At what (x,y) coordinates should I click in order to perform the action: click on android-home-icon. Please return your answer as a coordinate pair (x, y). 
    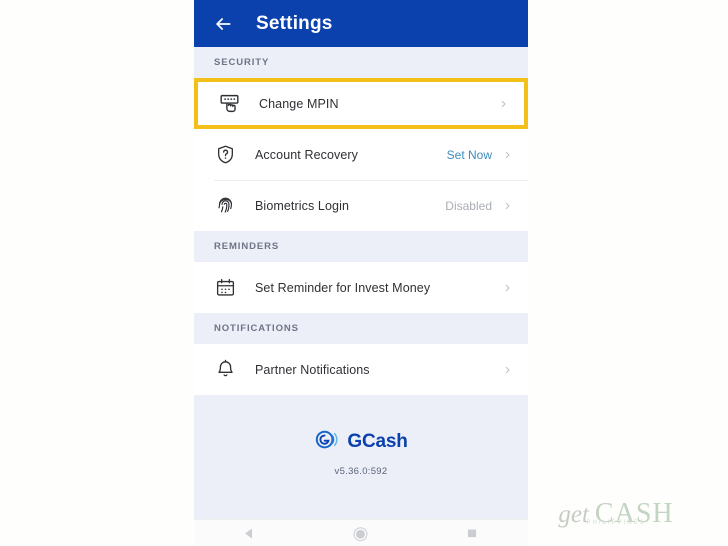
    Looking at the image, I should click on (361, 533).